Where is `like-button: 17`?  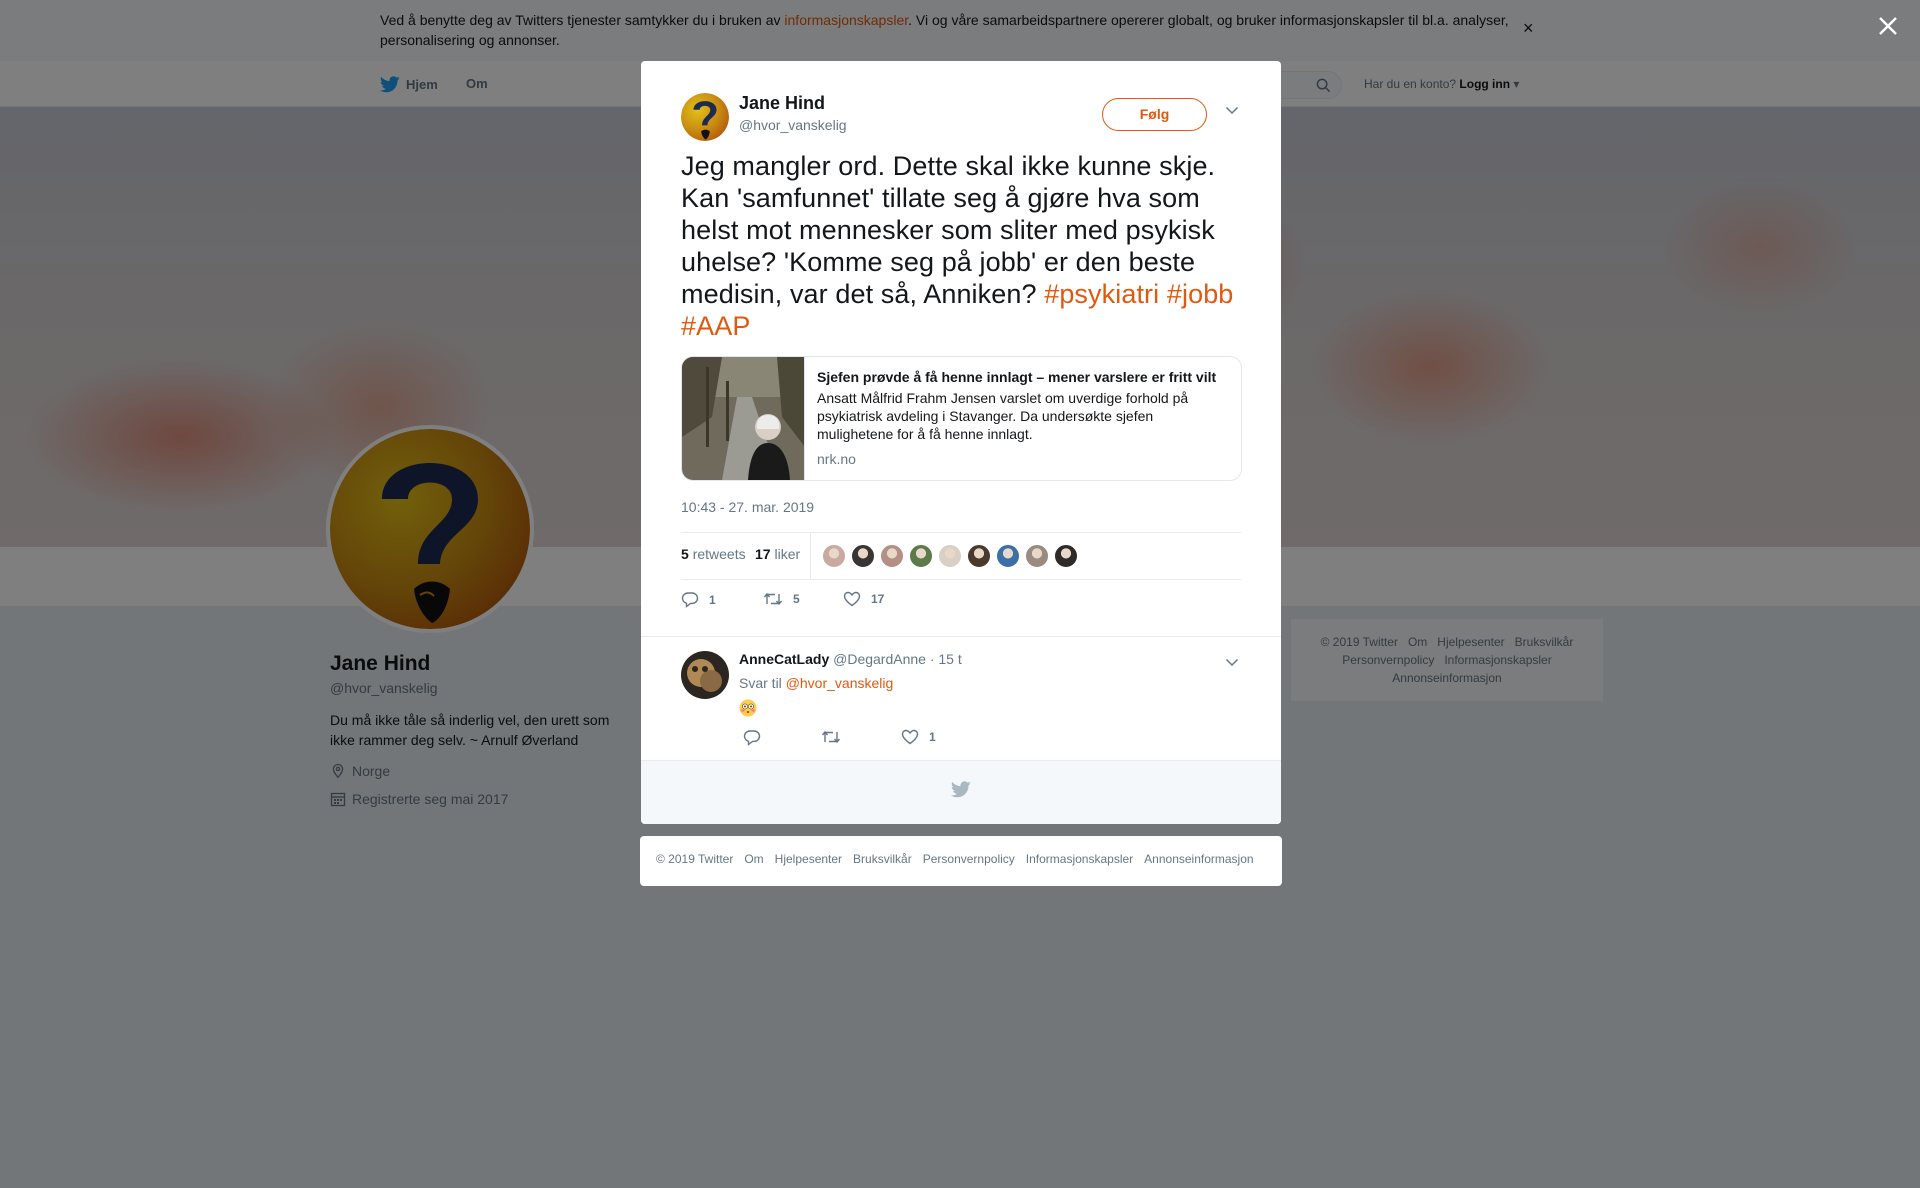 like-button: 17 is located at coordinates (863, 599).